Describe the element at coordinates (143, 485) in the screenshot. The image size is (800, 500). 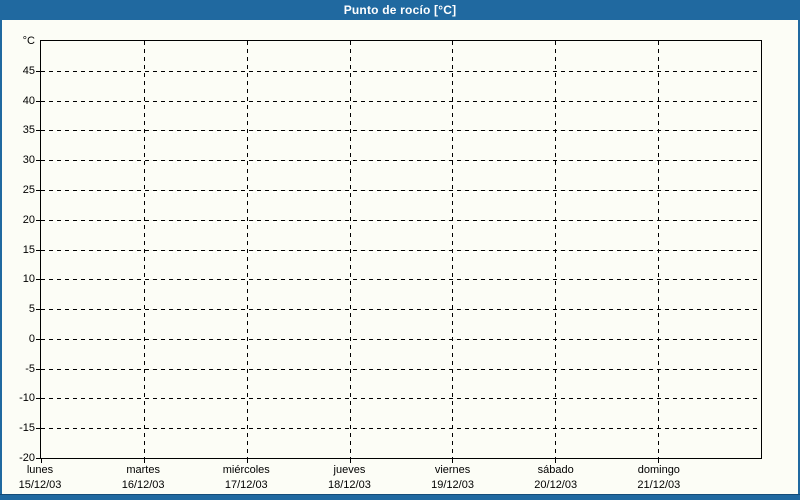
I see `x-date-label: 16/12/03` at that location.